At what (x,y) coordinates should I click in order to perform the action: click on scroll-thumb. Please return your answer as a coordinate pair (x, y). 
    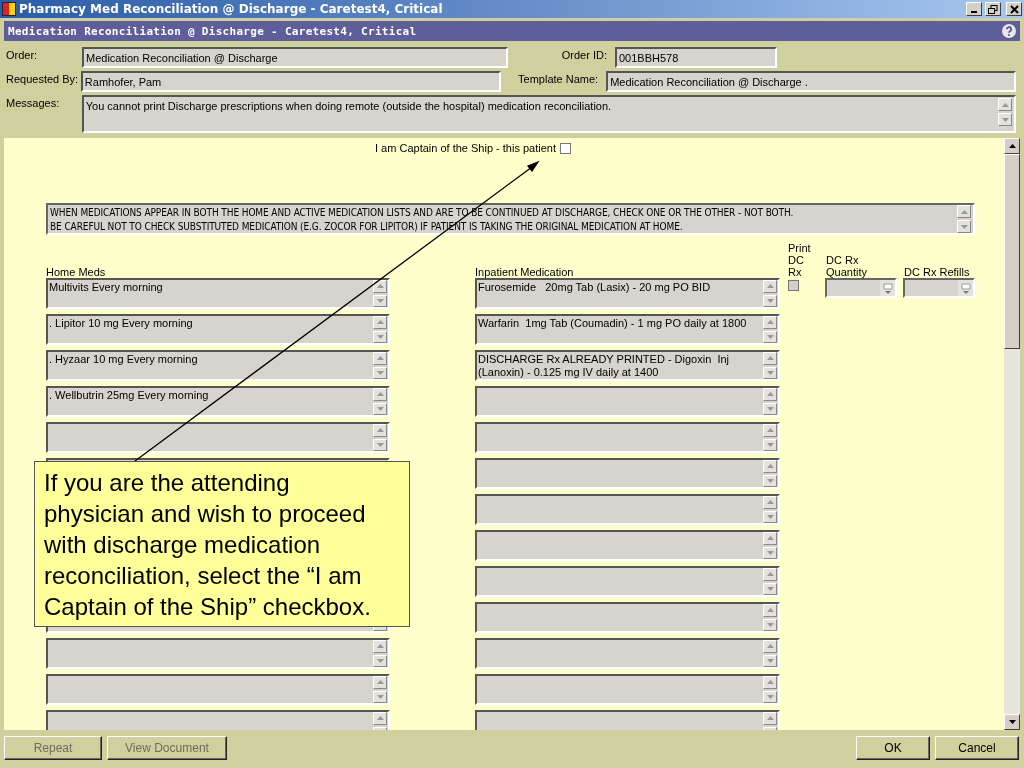
    Looking at the image, I should click on (1012, 251).